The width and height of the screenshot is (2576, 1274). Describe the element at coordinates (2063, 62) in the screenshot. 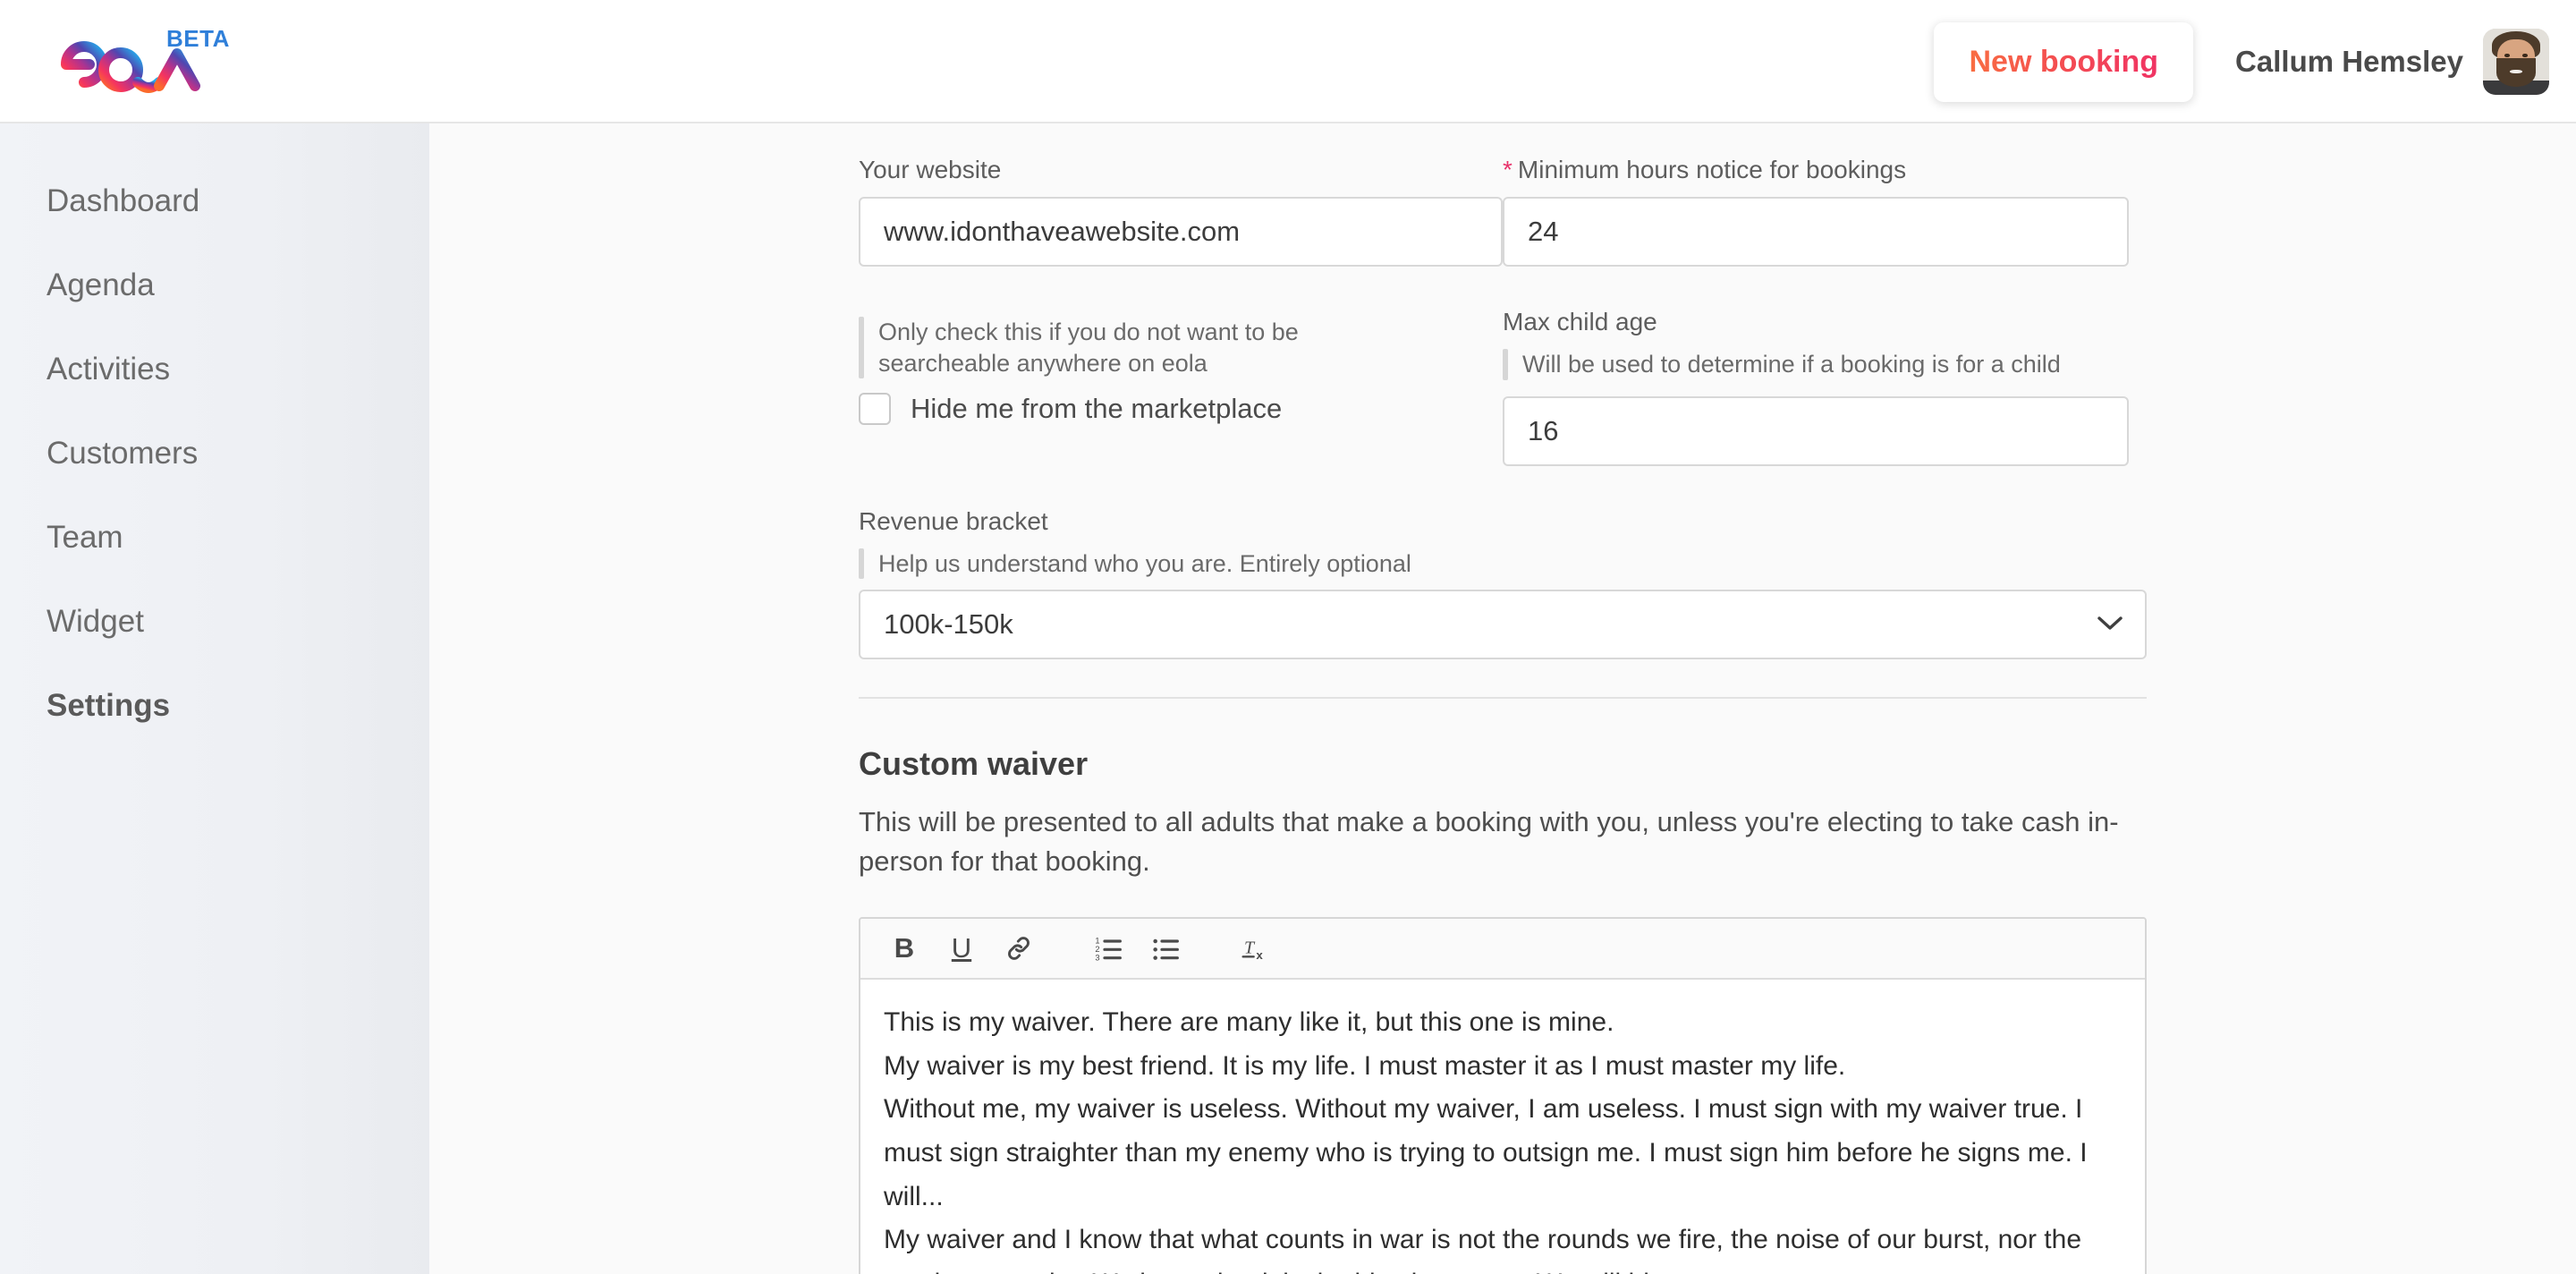

I see `new-booking-button: New booking` at that location.